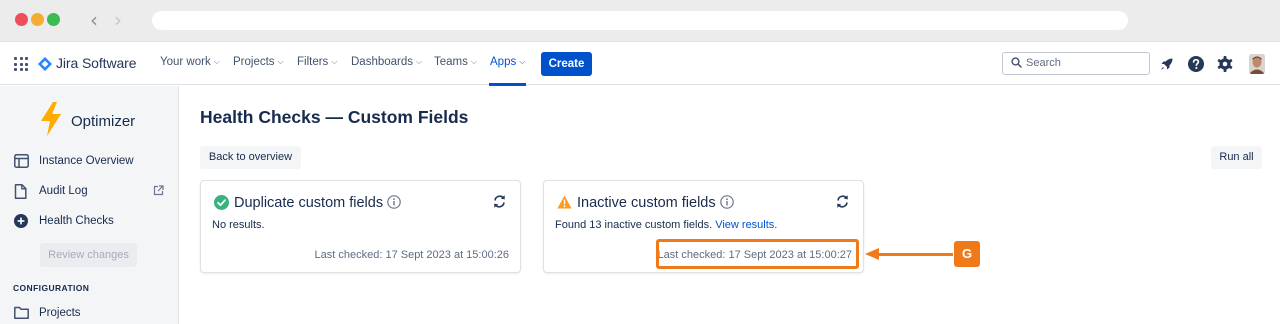 This screenshot has height=324, width=1280. What do you see at coordinates (45, 64) in the screenshot?
I see `jira-logo-icon` at bounding box center [45, 64].